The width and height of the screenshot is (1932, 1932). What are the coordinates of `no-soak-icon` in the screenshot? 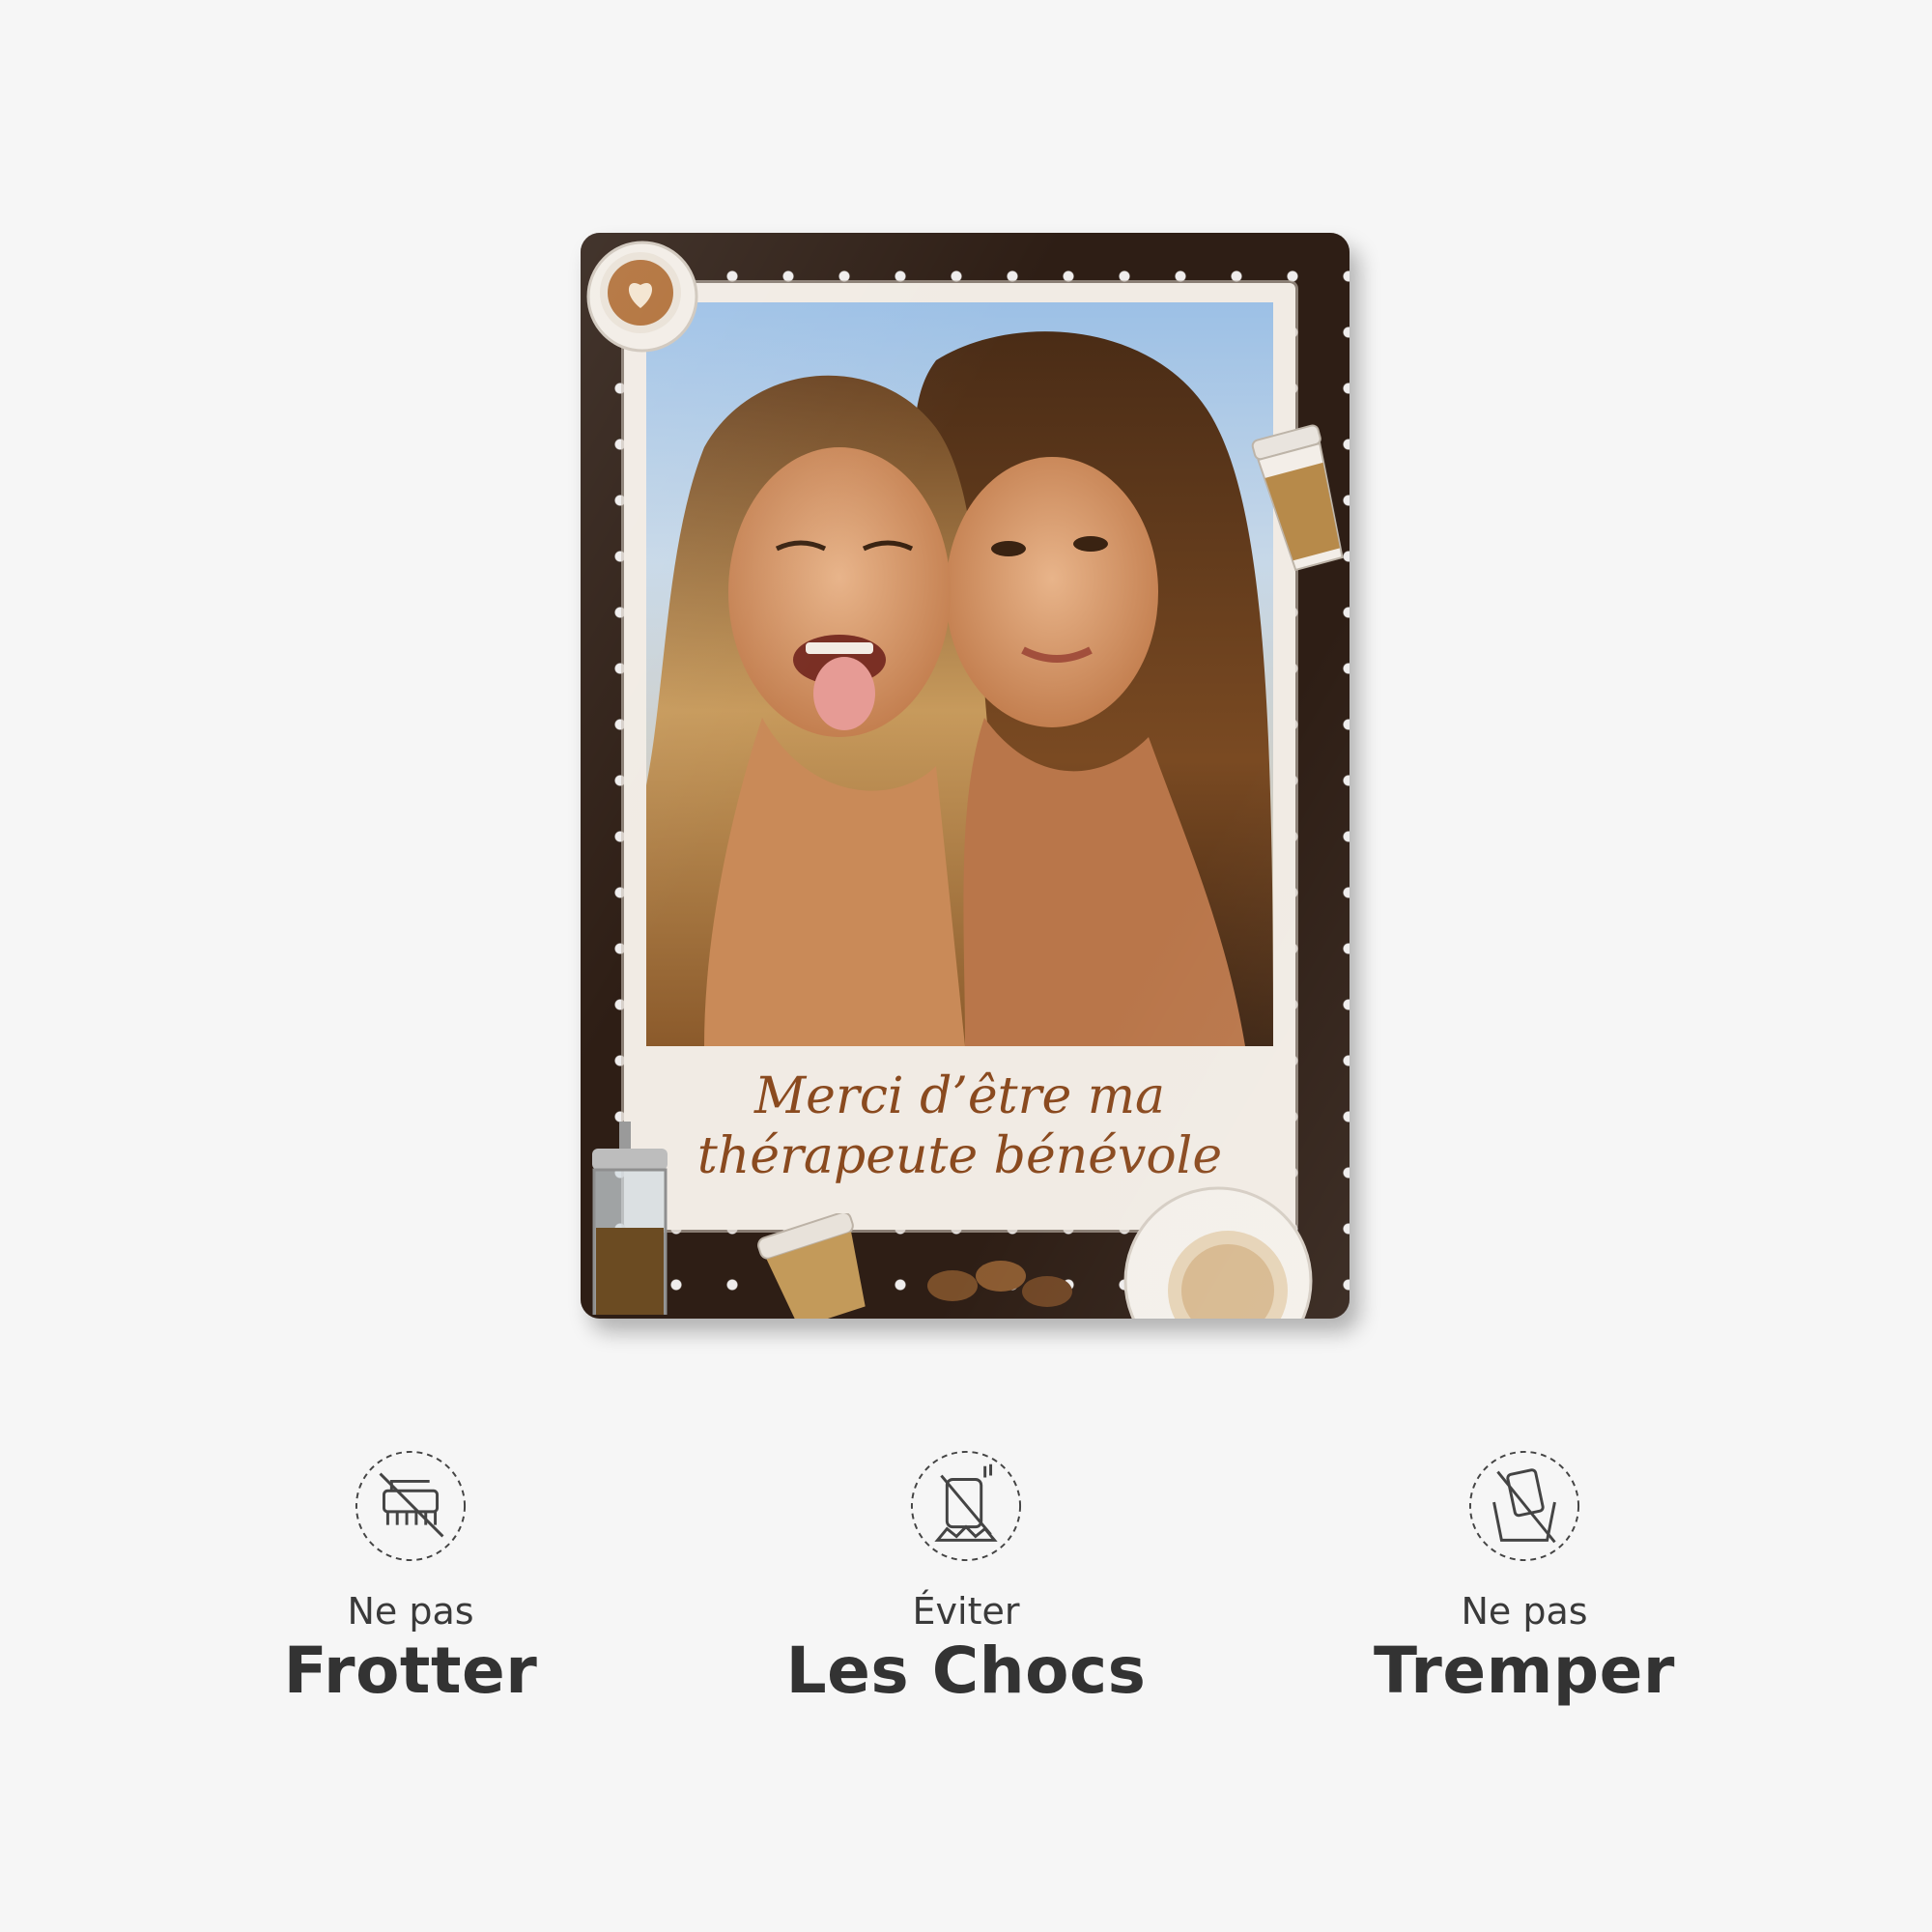 It's located at (1524, 1506).